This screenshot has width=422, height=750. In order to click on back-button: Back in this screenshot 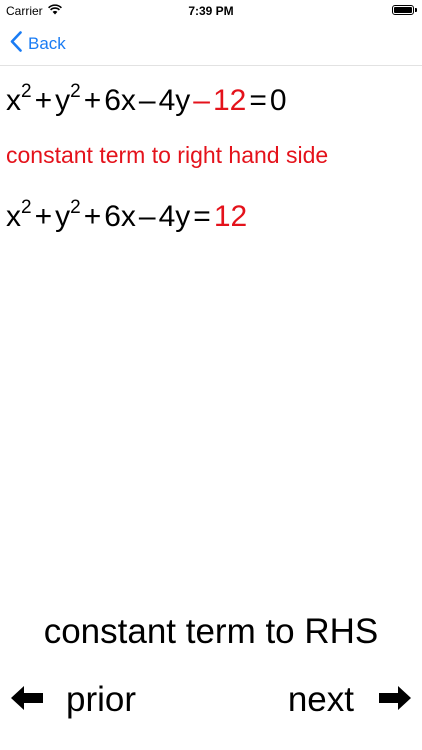, I will do `click(38, 44)`.